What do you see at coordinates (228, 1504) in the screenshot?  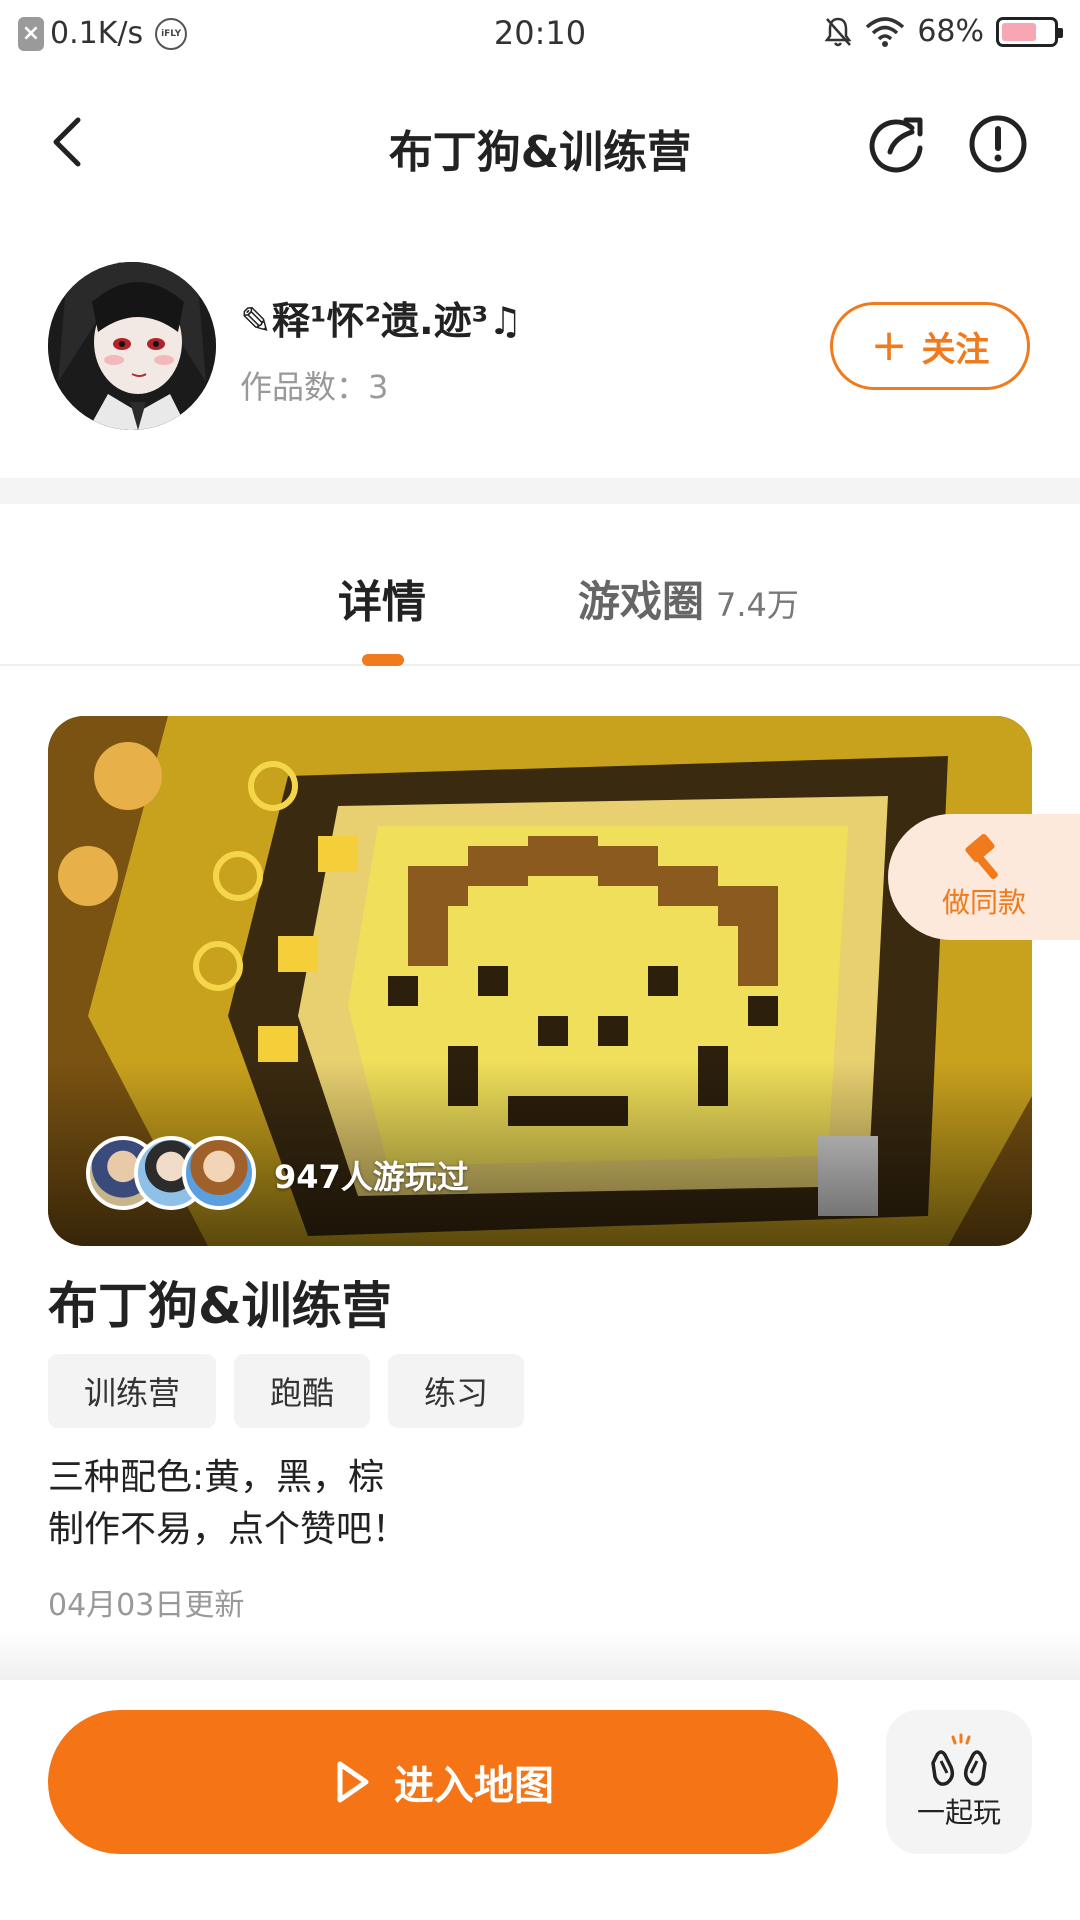 I see `map-description: 三种配色:黄，黑，棕 制作不易，点个赞吧！` at bounding box center [228, 1504].